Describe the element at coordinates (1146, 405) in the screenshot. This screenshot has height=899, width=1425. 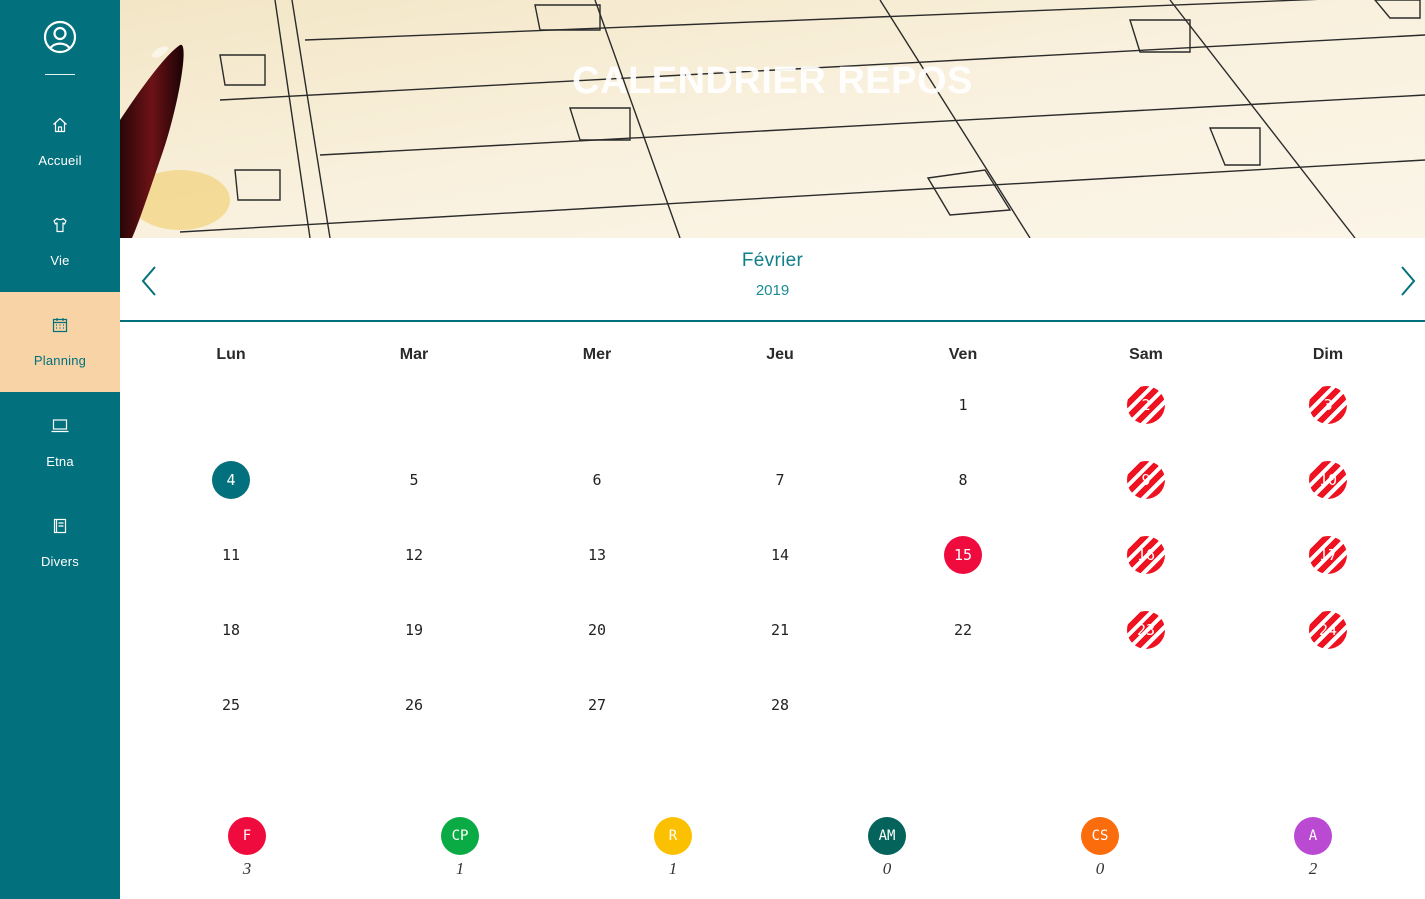
I see `day-cell-weekend: 2` at that location.